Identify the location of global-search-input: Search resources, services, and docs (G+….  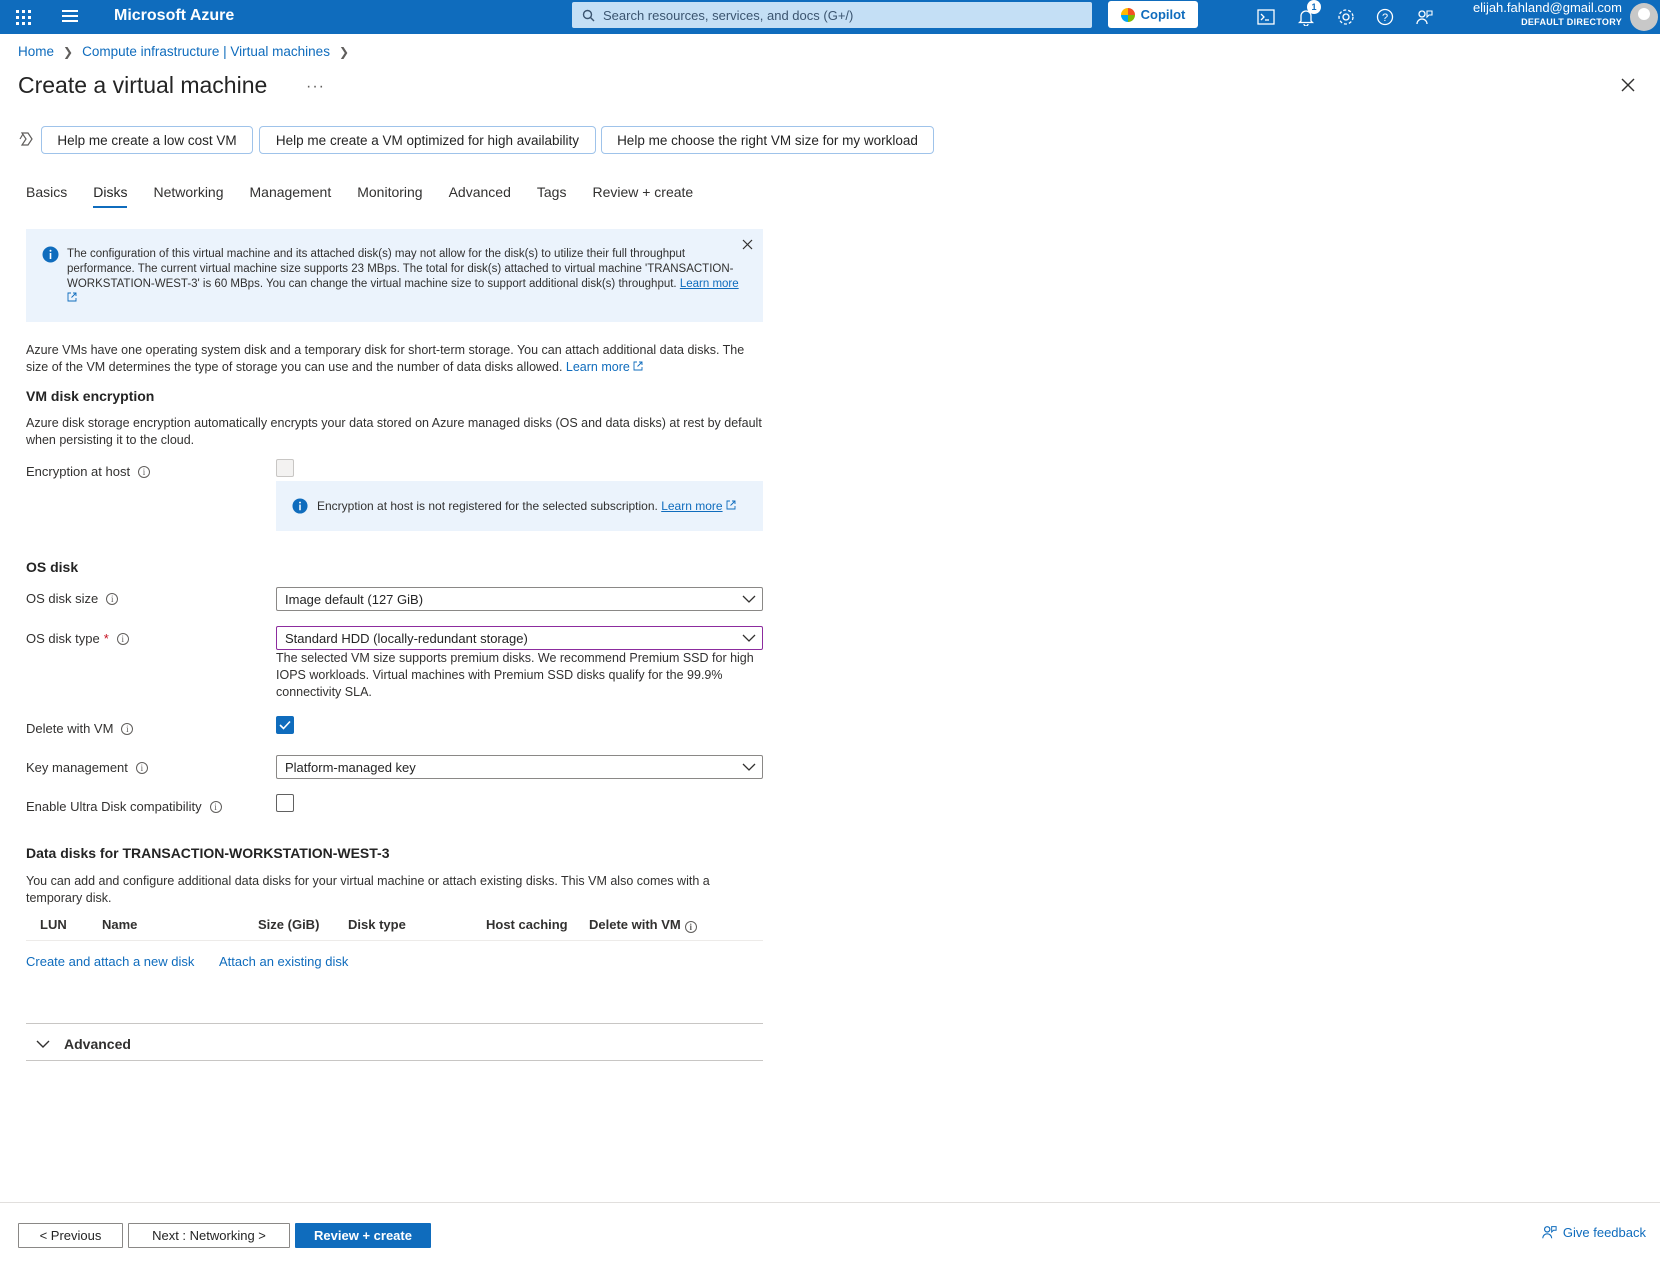
(832, 15).